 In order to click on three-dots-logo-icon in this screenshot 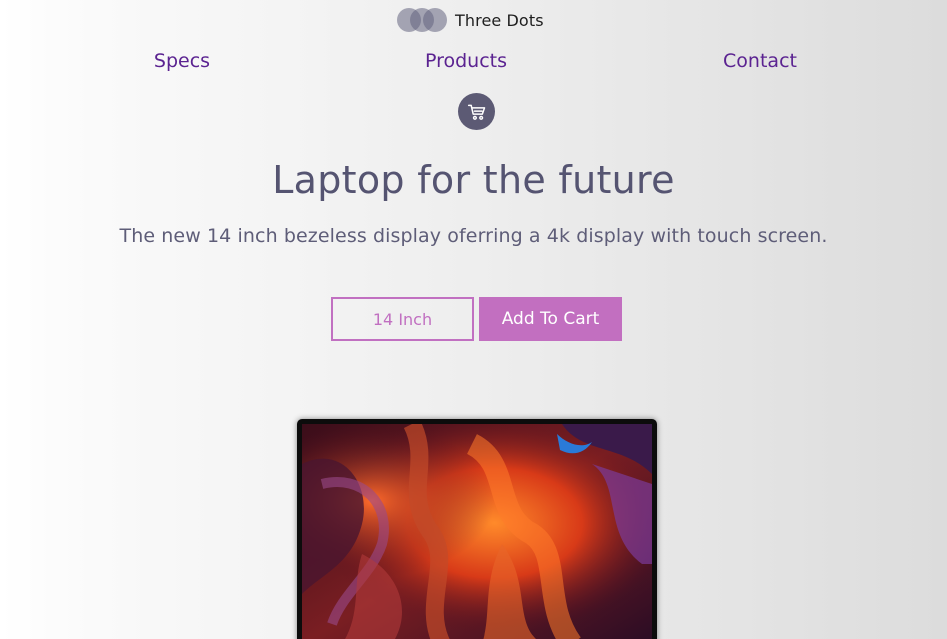, I will do `click(422, 20)`.